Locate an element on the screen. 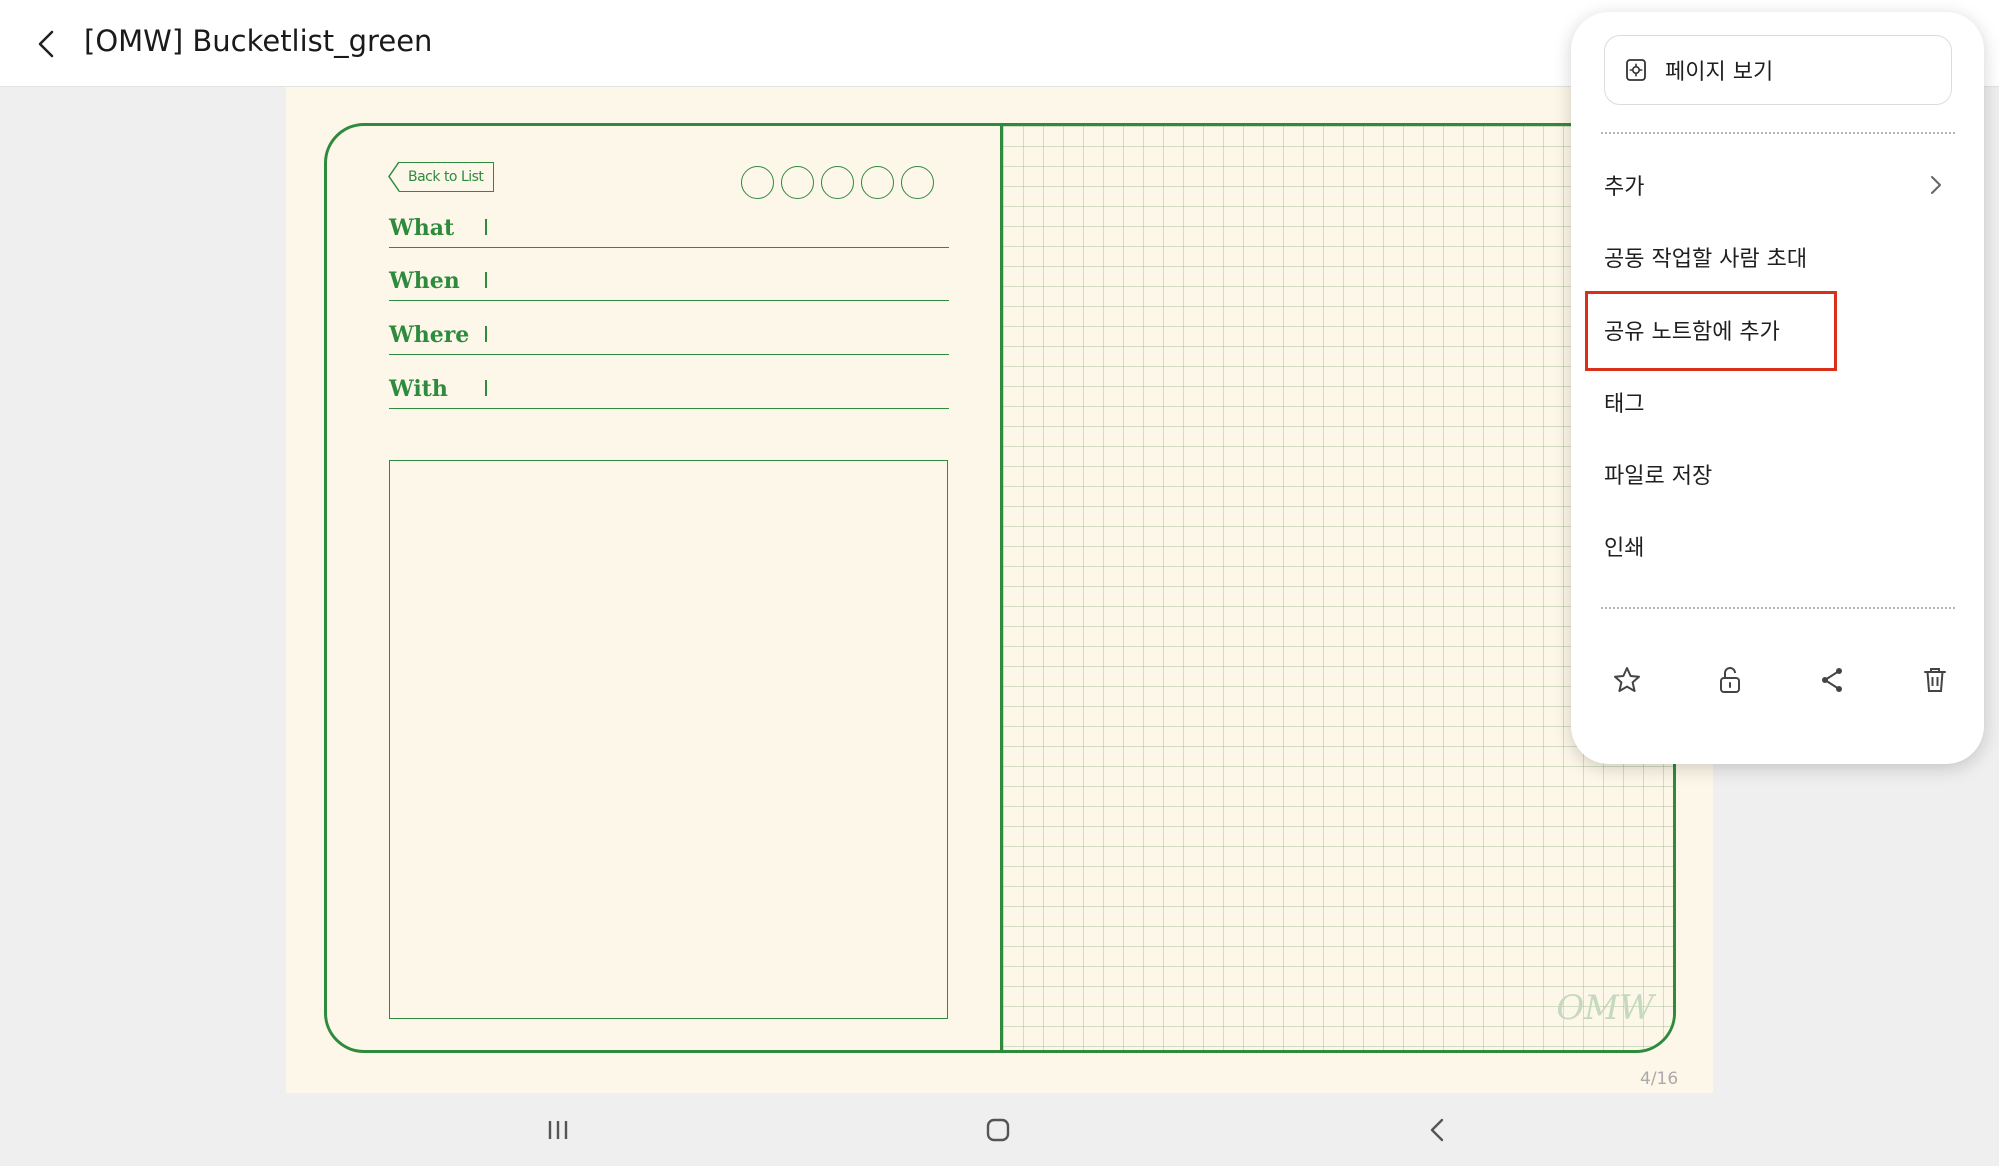 The width and height of the screenshot is (1999, 1166). menu-item-add-to-shared-notebook: 공유 노트함에 추가 is located at coordinates (1774, 330).